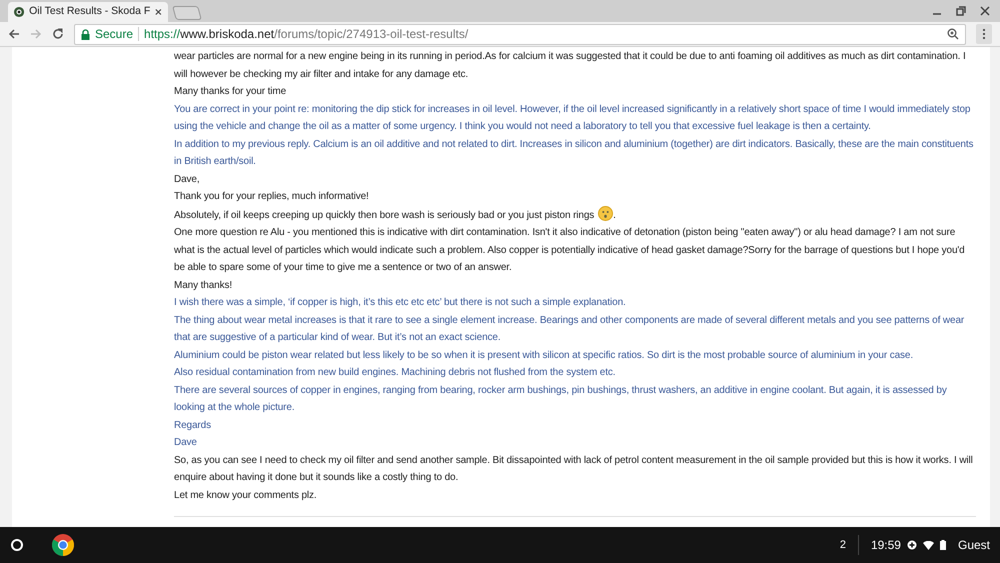 The image size is (1000, 563). Describe the element at coordinates (14, 34) in the screenshot. I see `back-arrow-icon` at that location.